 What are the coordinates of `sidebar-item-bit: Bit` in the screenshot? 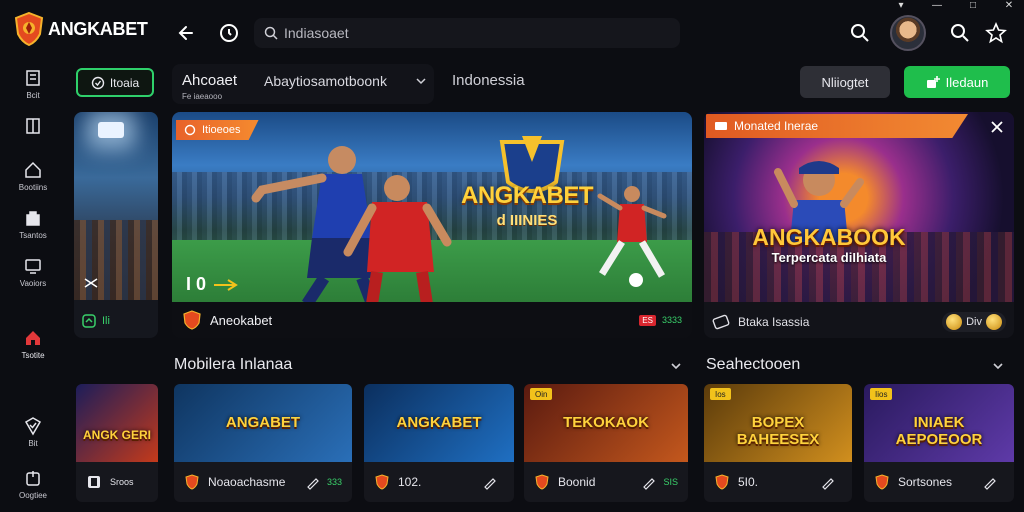 It's located at (33, 432).